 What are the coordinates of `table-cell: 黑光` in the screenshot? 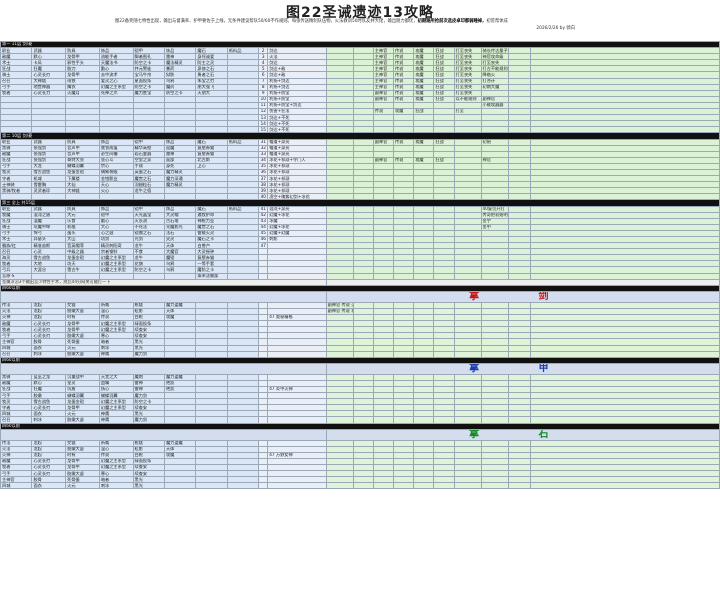 It's located at (148, 486).